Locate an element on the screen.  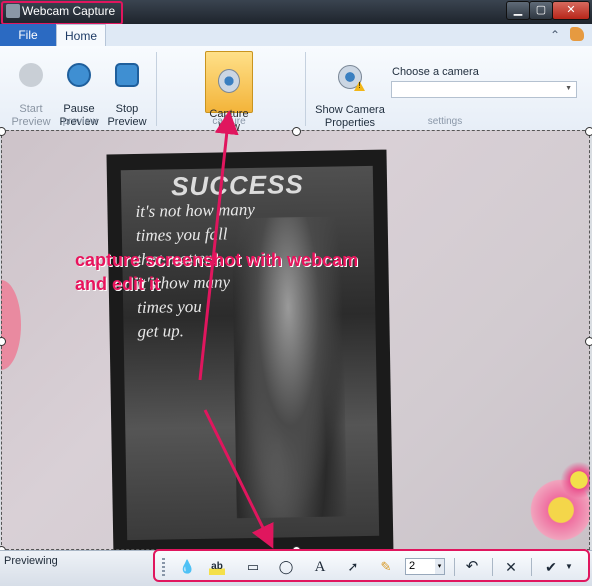
play-icon is located at coordinates (31, 75).